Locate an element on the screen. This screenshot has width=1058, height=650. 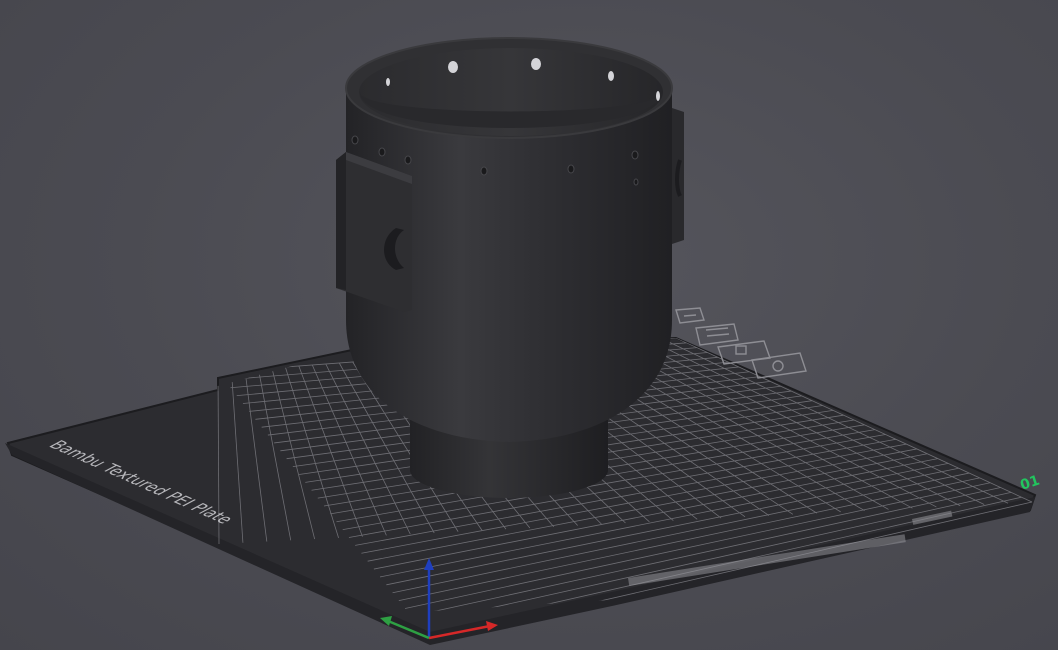
orient-icon is located at coordinates (717, 334).